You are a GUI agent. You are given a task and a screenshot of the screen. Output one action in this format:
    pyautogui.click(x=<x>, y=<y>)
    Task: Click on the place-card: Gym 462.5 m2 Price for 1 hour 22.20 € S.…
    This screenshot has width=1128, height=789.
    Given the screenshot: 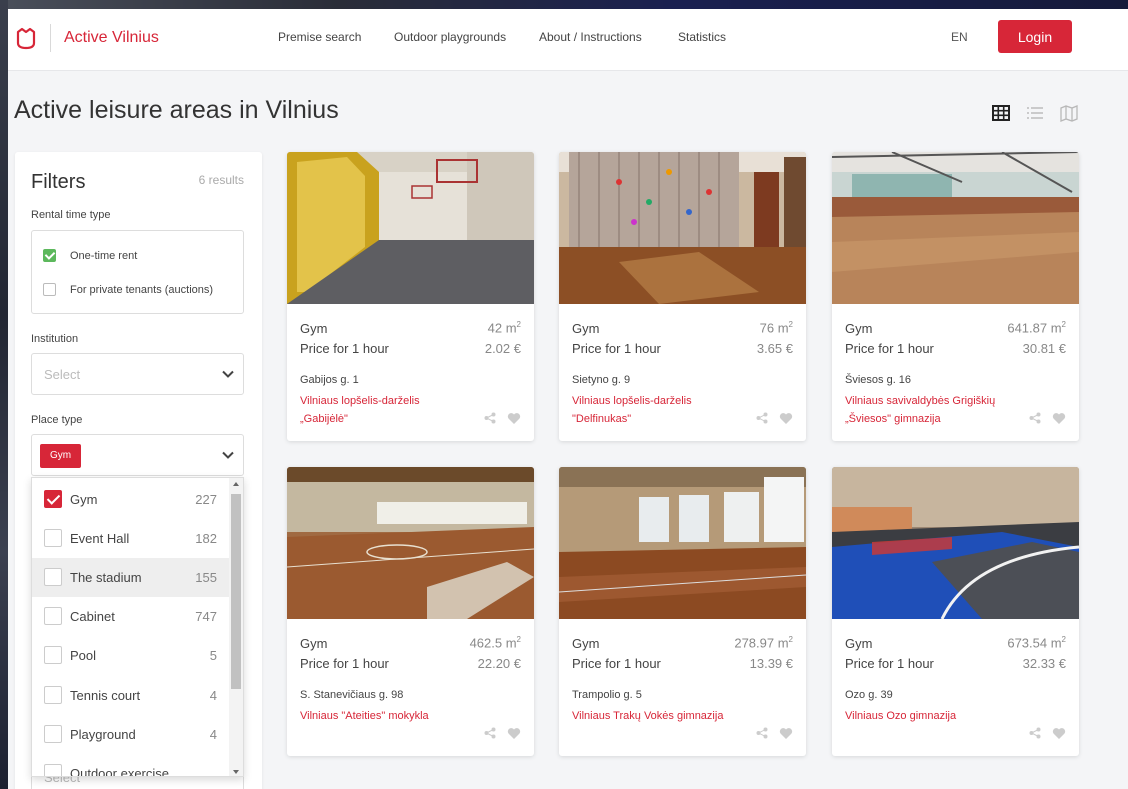 What is the action you would take?
    pyautogui.click(x=410, y=611)
    